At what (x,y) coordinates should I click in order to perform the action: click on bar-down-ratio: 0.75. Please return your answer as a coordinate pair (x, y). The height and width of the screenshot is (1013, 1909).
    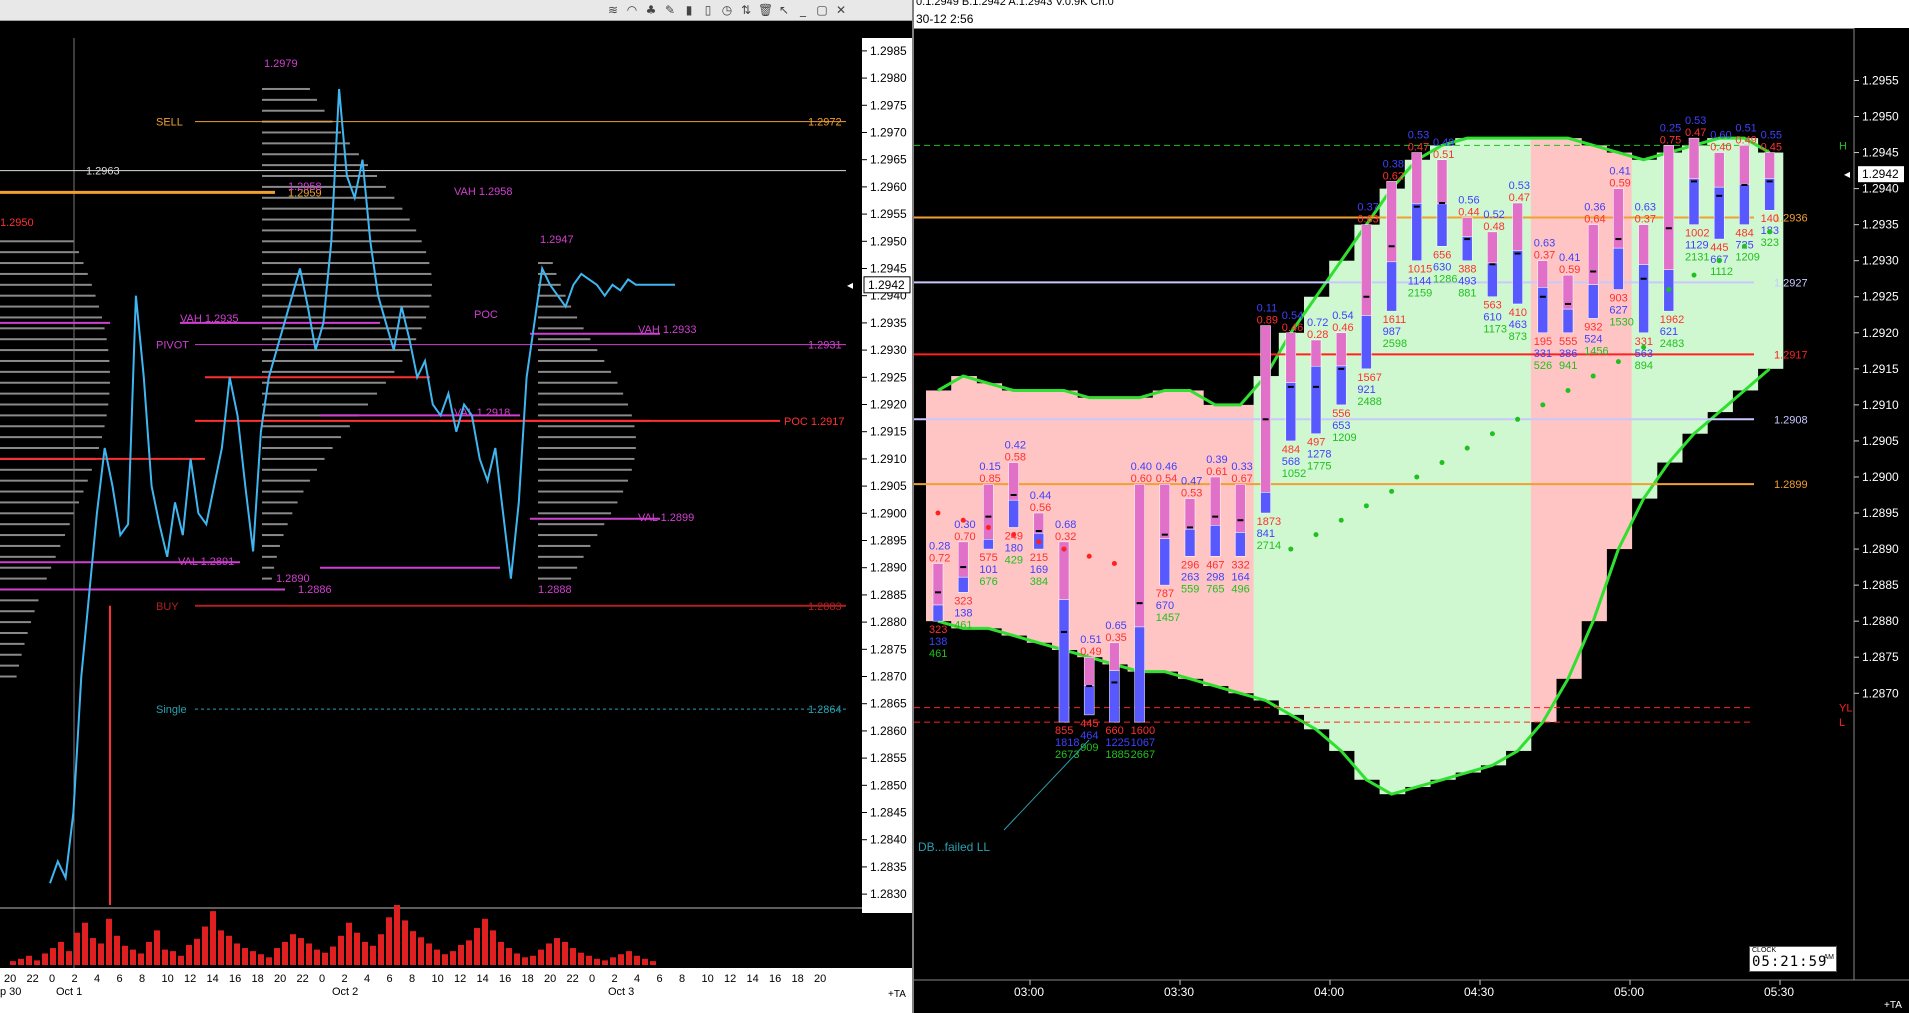
    Looking at the image, I should click on (1670, 140).